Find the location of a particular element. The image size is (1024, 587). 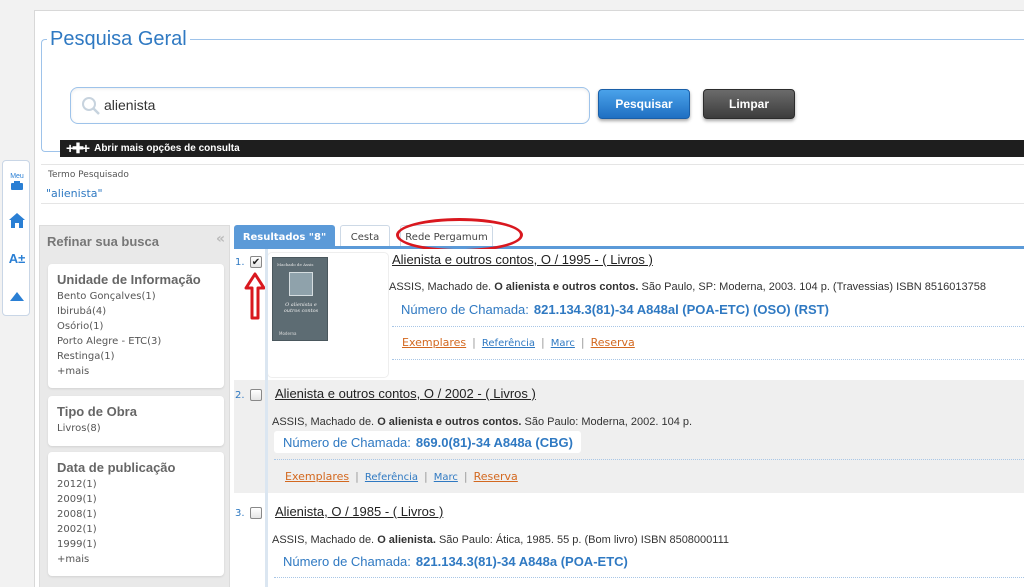

tab-rede-pergamum: Rede Pergamum is located at coordinates (446, 236).